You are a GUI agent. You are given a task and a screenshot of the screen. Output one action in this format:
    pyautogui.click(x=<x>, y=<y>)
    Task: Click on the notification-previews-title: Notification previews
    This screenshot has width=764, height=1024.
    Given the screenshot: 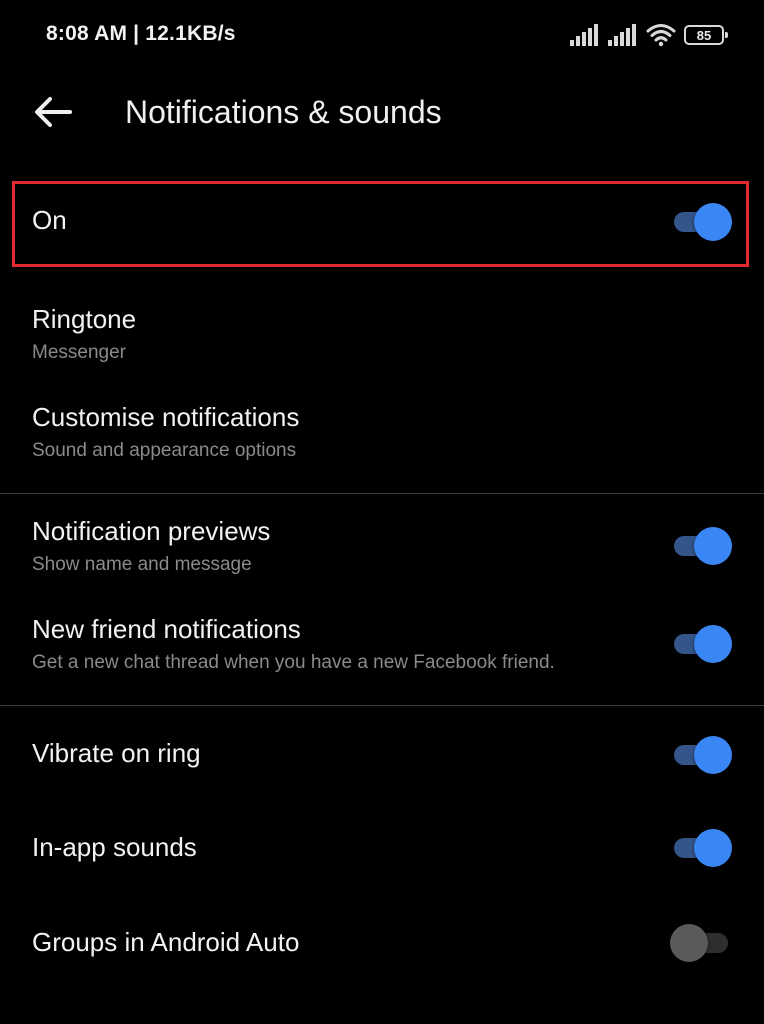 What is the action you would take?
    pyautogui.click(x=151, y=531)
    